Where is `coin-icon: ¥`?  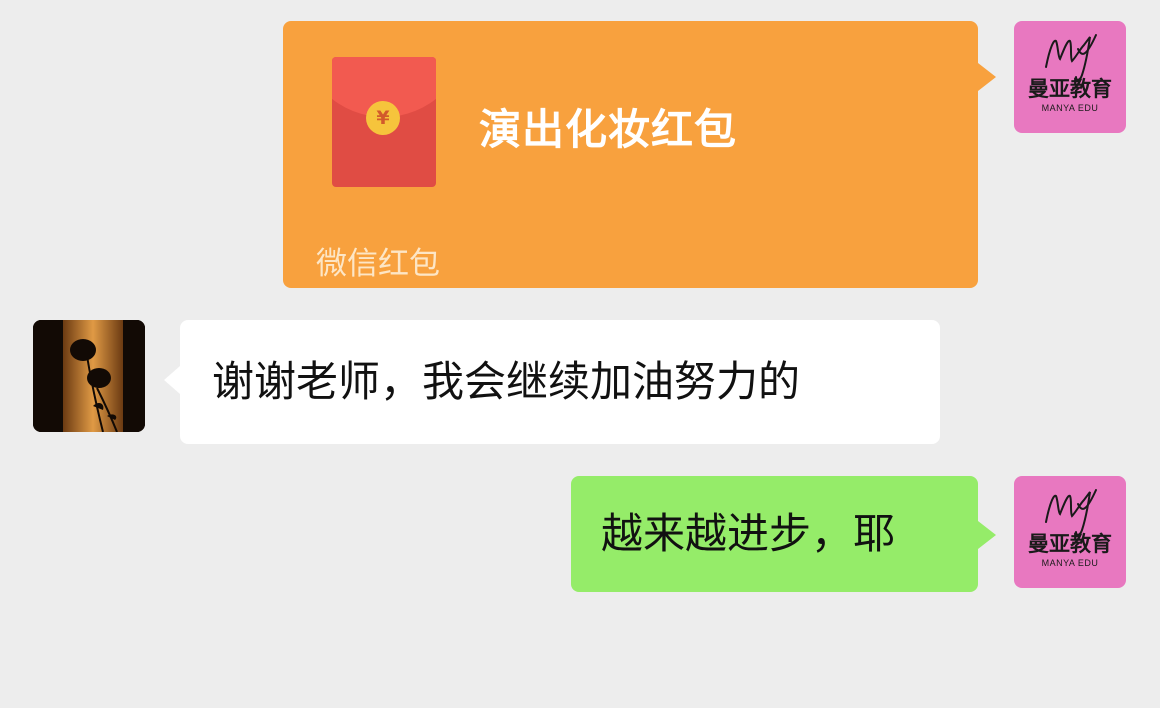
coin-icon: ¥ is located at coordinates (383, 118).